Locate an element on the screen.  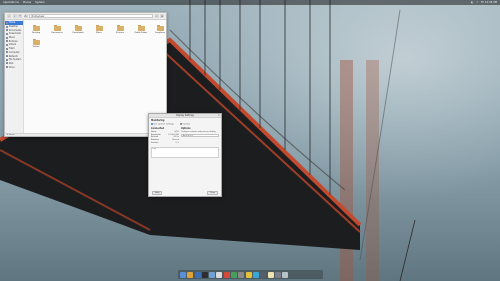
applications-menu: Applications is located at coordinates (11, 2).